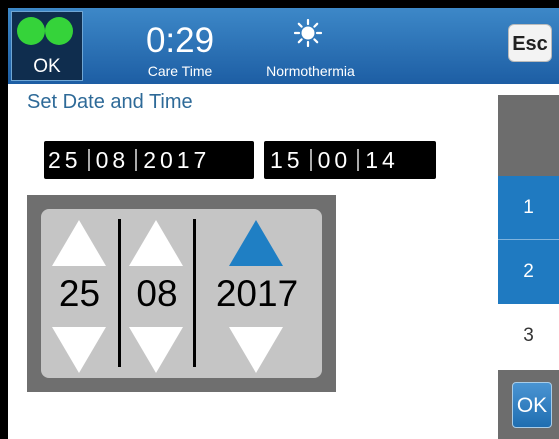  I want to click on mode-label: Normothermia, so click(310, 71).